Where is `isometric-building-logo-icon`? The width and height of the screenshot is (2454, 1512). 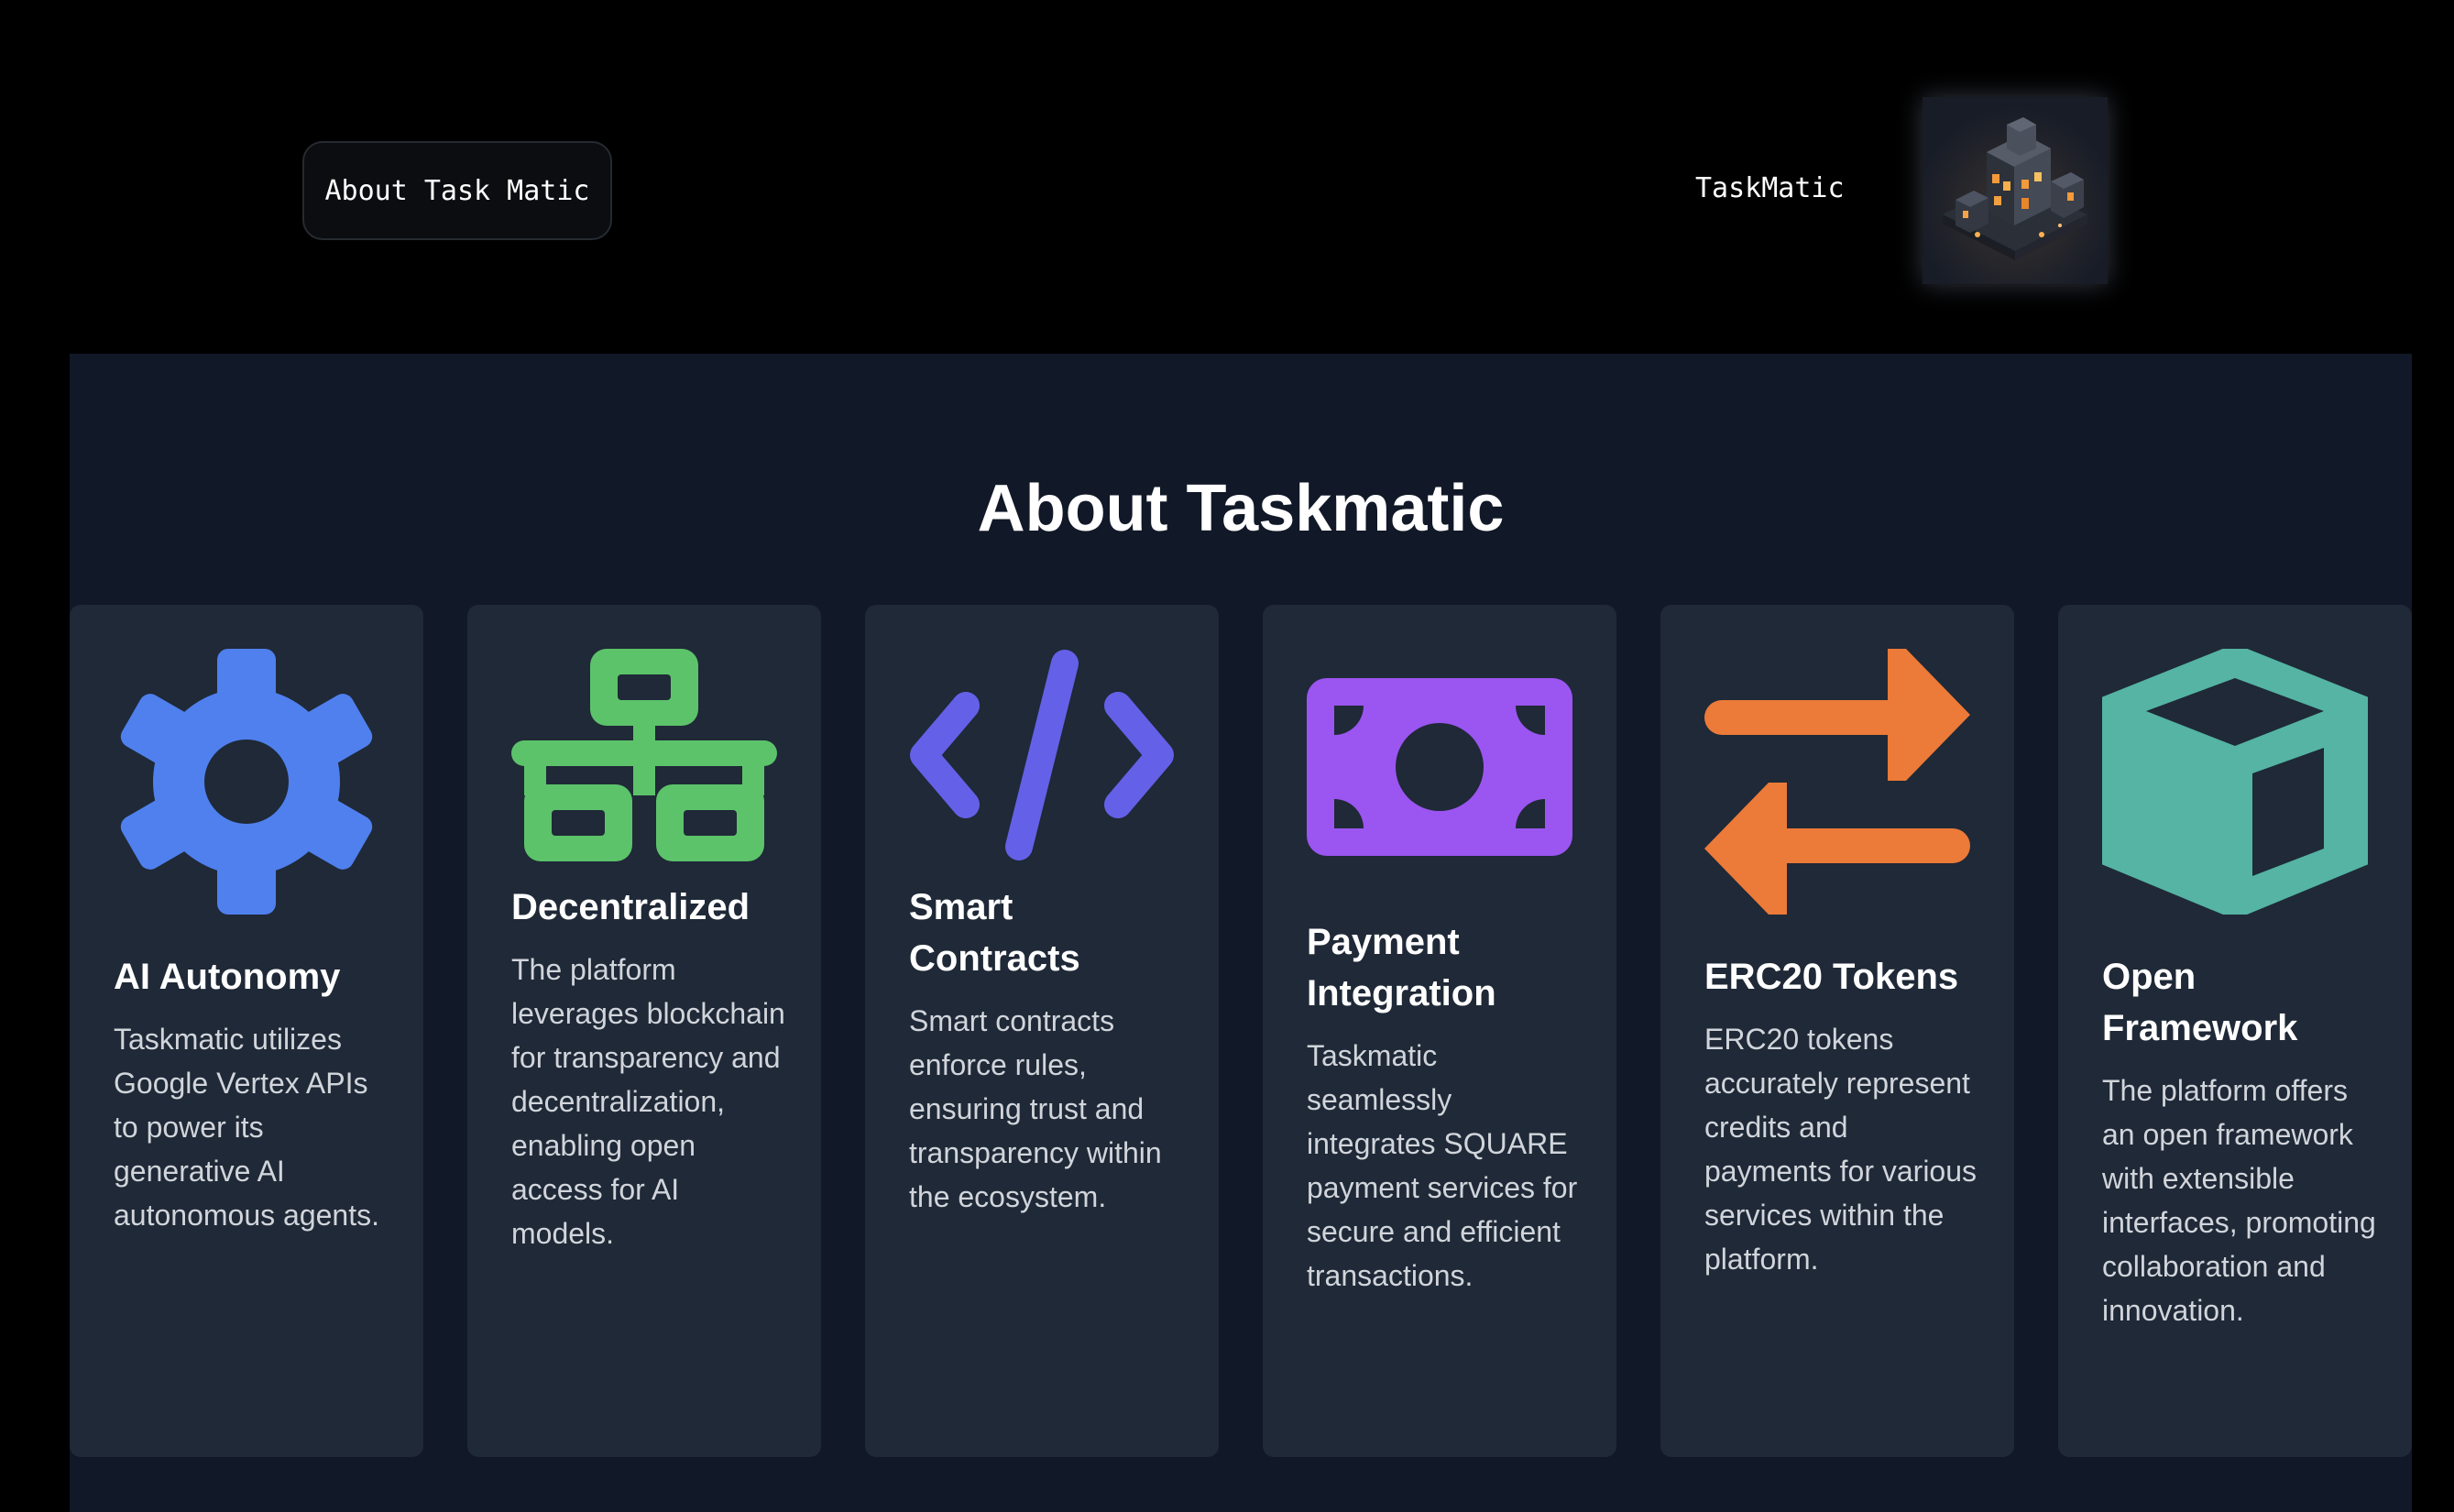 isometric-building-logo-icon is located at coordinates (2015, 190).